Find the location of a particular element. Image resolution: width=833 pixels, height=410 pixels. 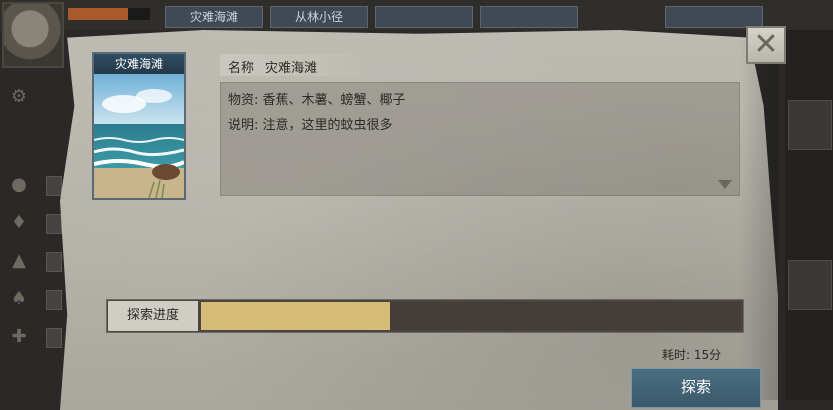

dialog-edge-shadow is located at coordinates (759, 220).